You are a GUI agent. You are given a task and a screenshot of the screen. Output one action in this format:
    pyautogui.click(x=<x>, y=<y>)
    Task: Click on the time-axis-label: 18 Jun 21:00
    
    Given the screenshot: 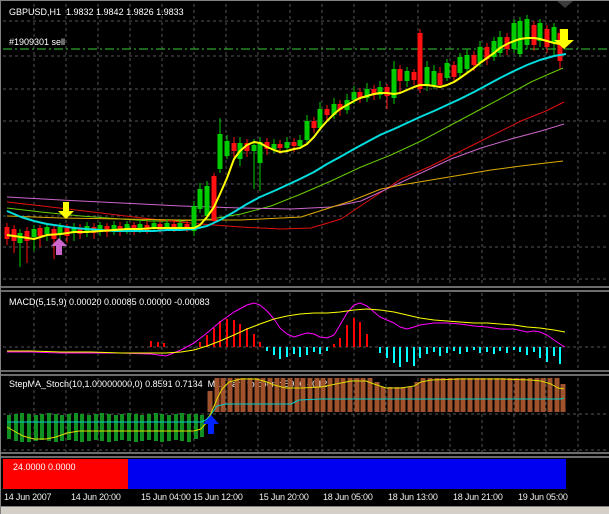 What is the action you would take?
    pyautogui.click(x=478, y=497)
    